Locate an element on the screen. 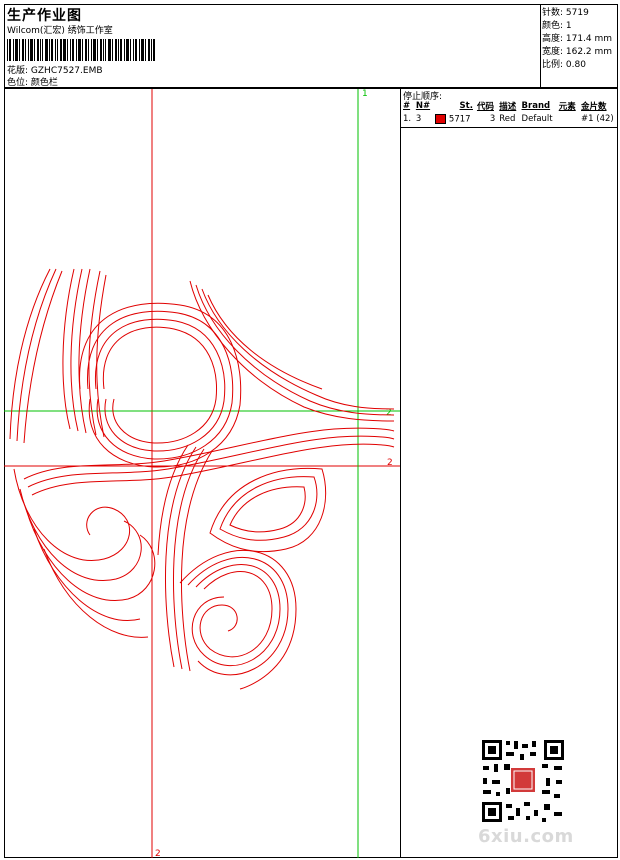 Image resolution: width=620 pixels, height=860 pixels. table-header-row: # N# St. 代码 描述 Brand 元素 金片数 is located at coordinates (509, 106).